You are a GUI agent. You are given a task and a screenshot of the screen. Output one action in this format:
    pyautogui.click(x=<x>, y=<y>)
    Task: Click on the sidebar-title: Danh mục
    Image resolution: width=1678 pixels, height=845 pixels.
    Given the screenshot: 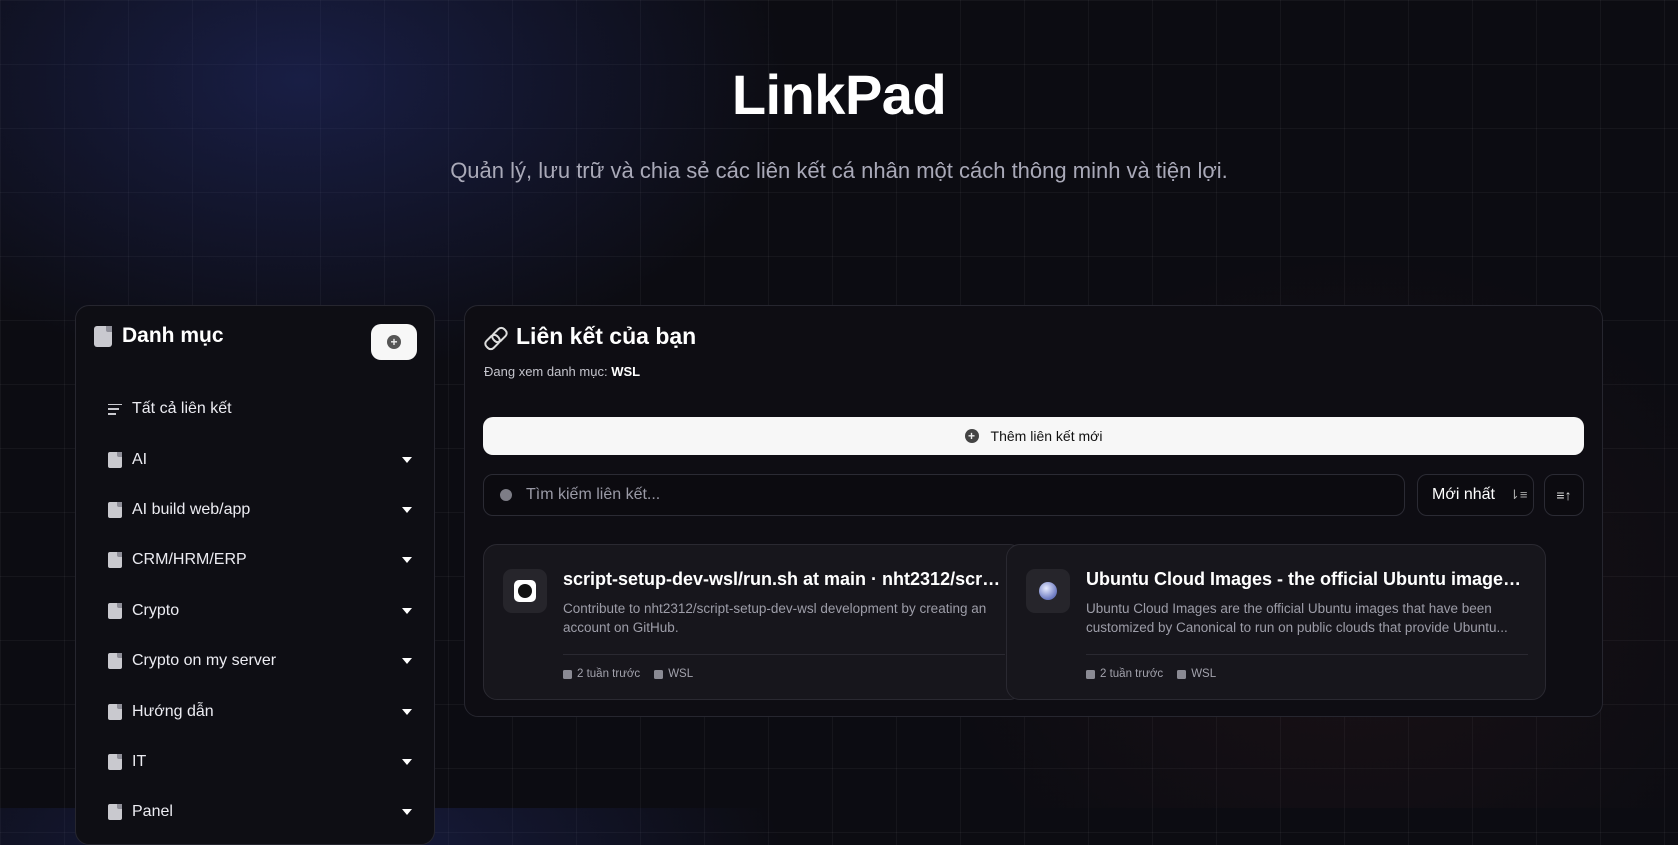 What is the action you would take?
    pyautogui.click(x=173, y=335)
    